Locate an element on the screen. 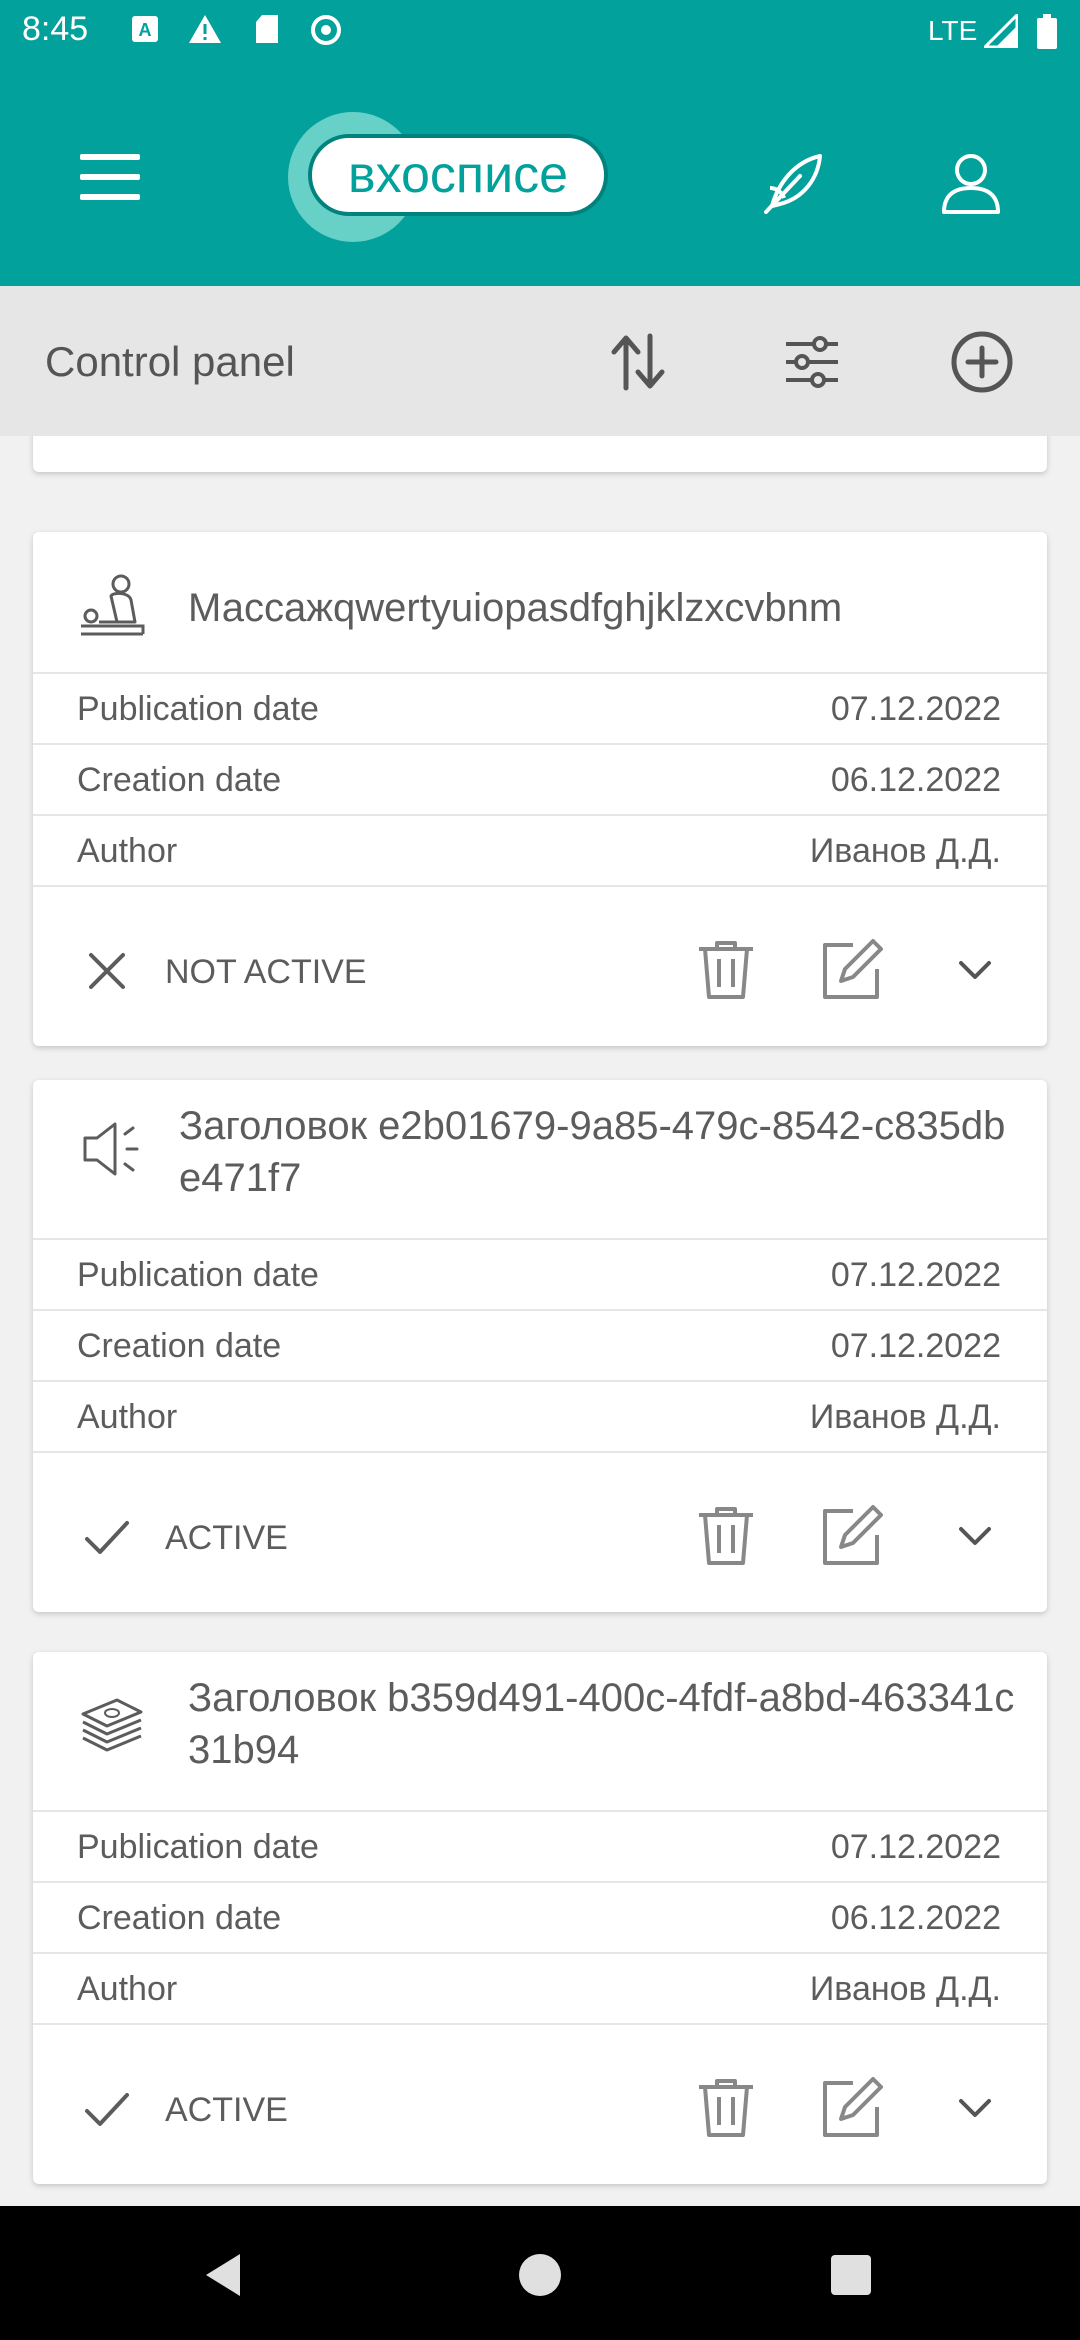 The width and height of the screenshot is (1080, 2340). user-profile-icon is located at coordinates (971, 183).